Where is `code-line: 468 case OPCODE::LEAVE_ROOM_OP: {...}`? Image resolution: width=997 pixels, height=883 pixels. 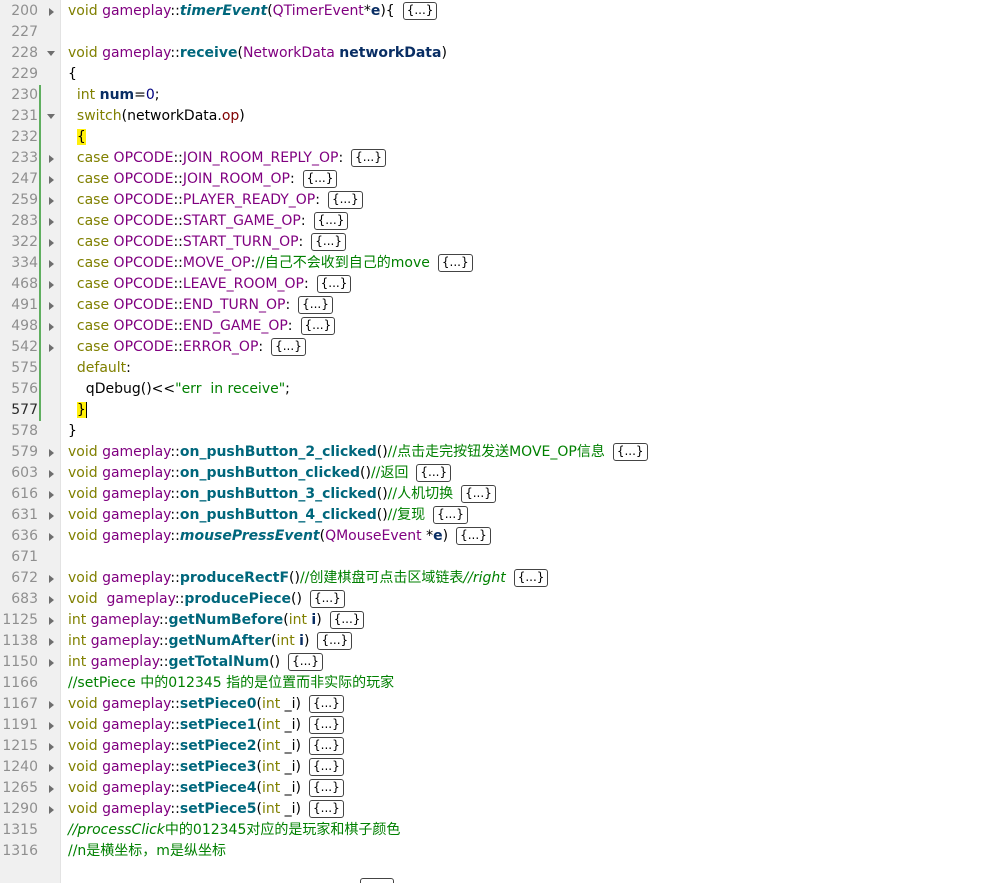 code-line: 468 case OPCODE::LEAVE_ROOM_OP: {...} is located at coordinates (498, 284).